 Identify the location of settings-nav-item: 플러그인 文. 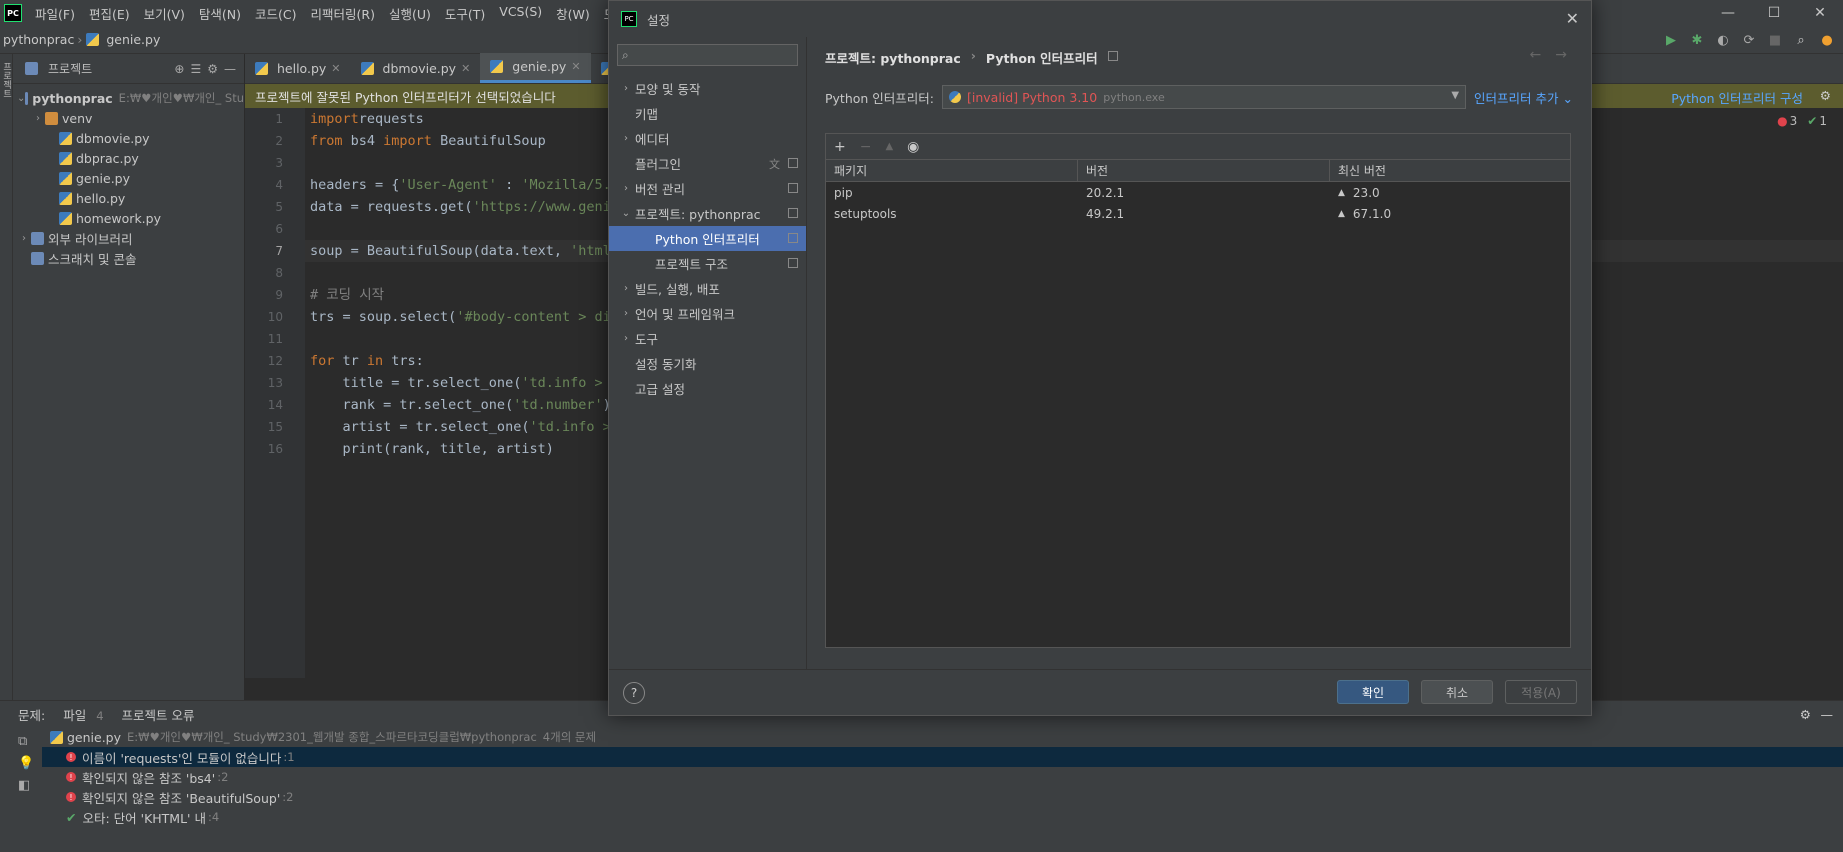
(707, 163).